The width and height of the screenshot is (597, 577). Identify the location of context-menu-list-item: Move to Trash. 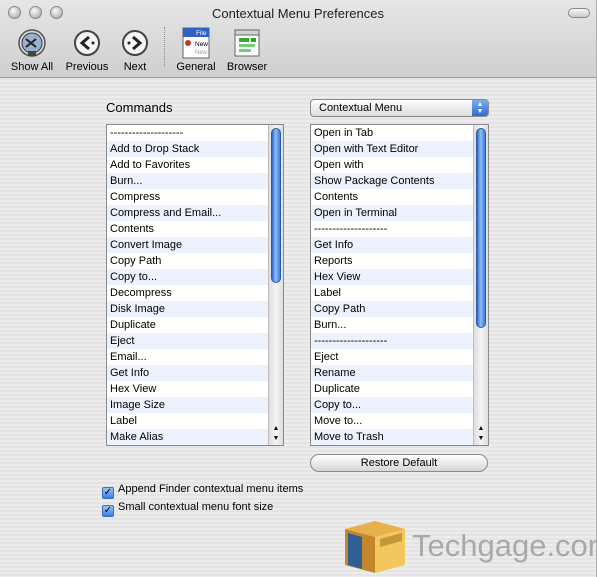
(392, 437).